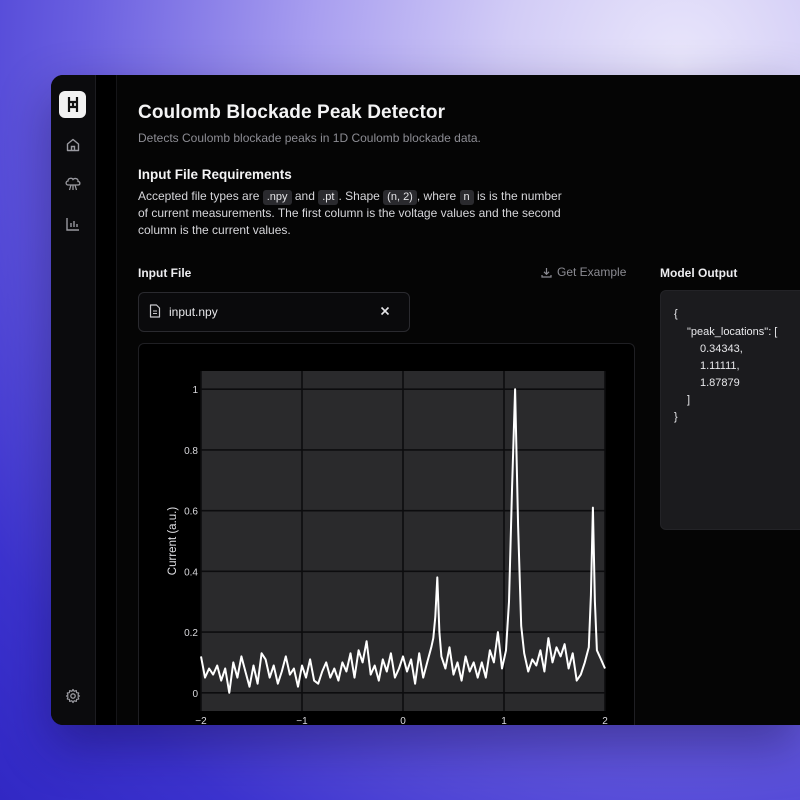 The height and width of the screenshot is (800, 800). Describe the element at coordinates (155, 313) in the screenshot. I see `file-icon` at that location.